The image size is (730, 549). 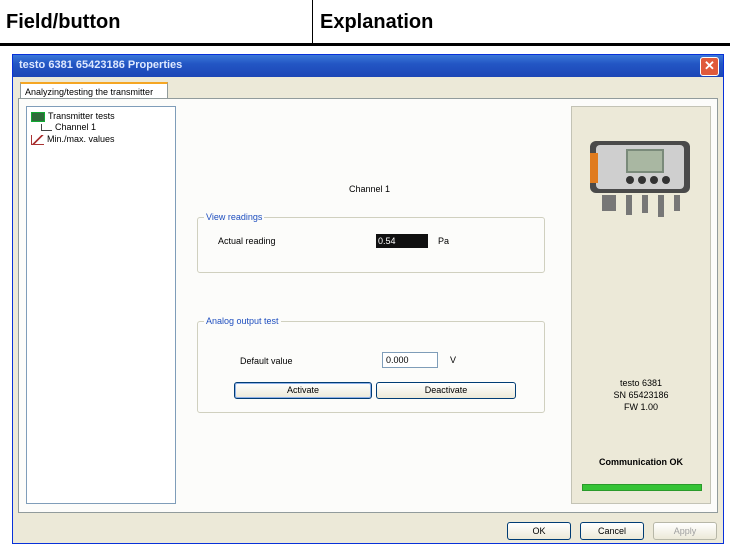 I want to click on tree-item-channel-1: Channel 1, so click(x=68, y=127).